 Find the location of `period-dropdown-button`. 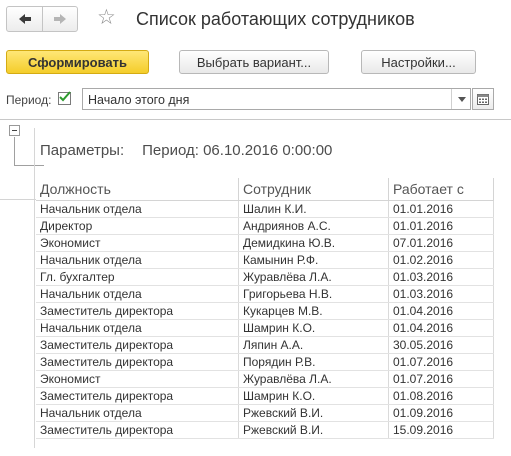

period-dropdown-button is located at coordinates (461, 99).